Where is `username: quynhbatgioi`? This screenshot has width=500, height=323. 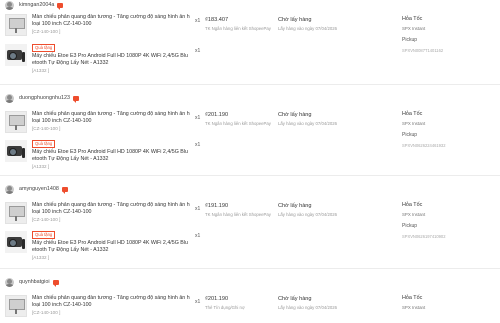
username: quynhbatgioi is located at coordinates (34, 282).